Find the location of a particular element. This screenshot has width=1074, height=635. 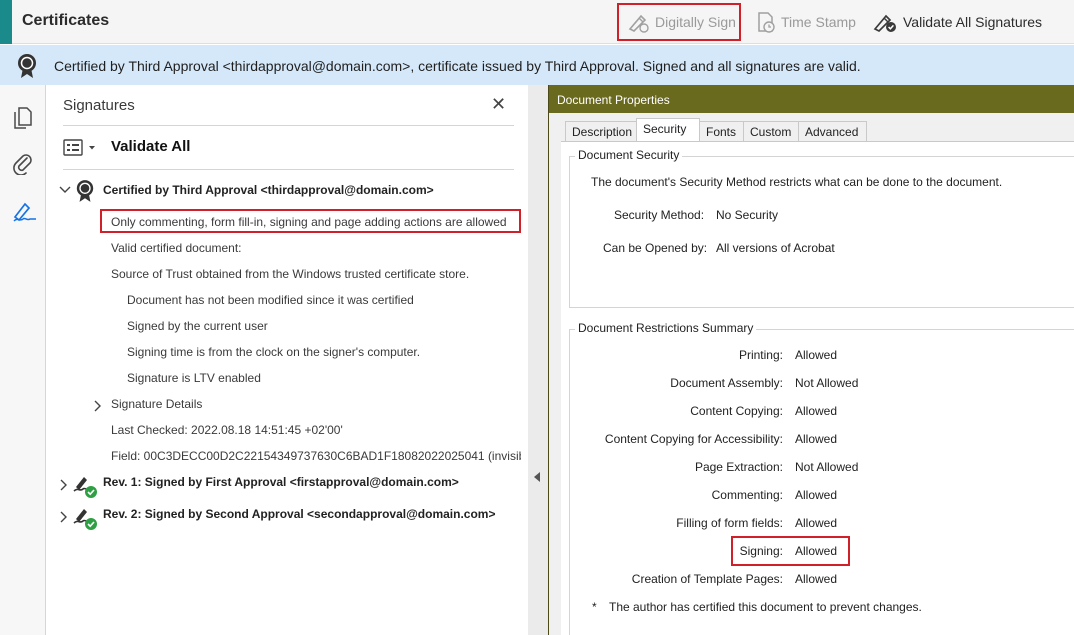

attachment-icon is located at coordinates (23, 164).